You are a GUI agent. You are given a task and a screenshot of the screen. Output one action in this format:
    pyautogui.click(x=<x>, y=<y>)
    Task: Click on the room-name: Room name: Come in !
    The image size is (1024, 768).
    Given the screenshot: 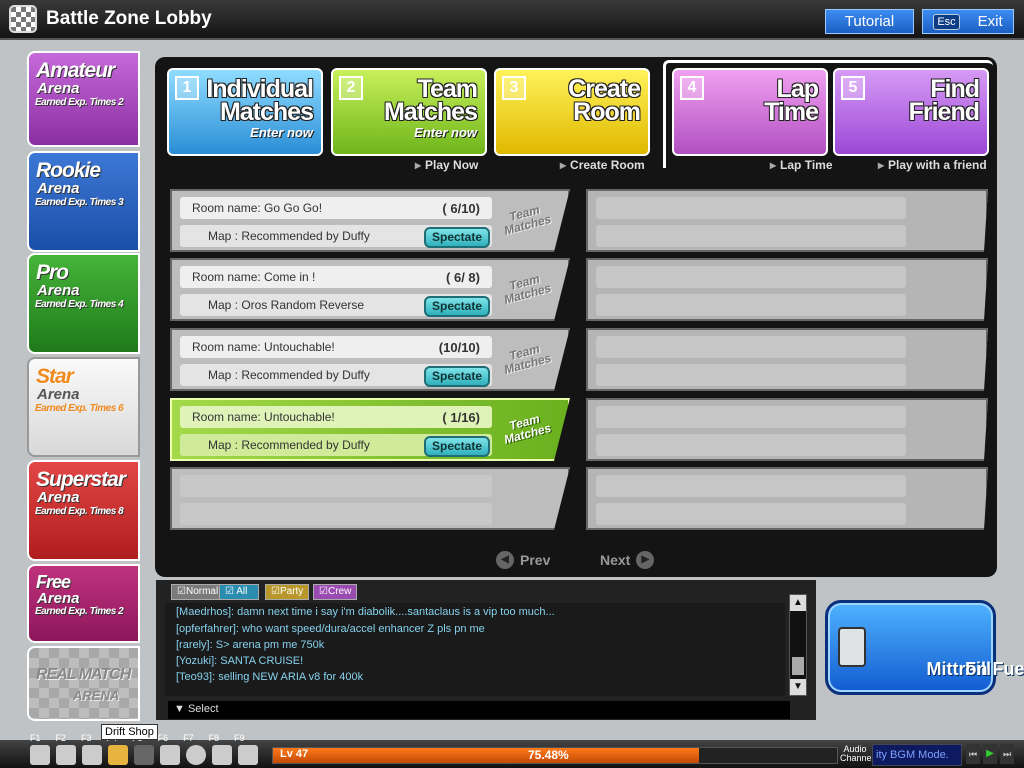 What is the action you would take?
    pyautogui.click(x=254, y=277)
    